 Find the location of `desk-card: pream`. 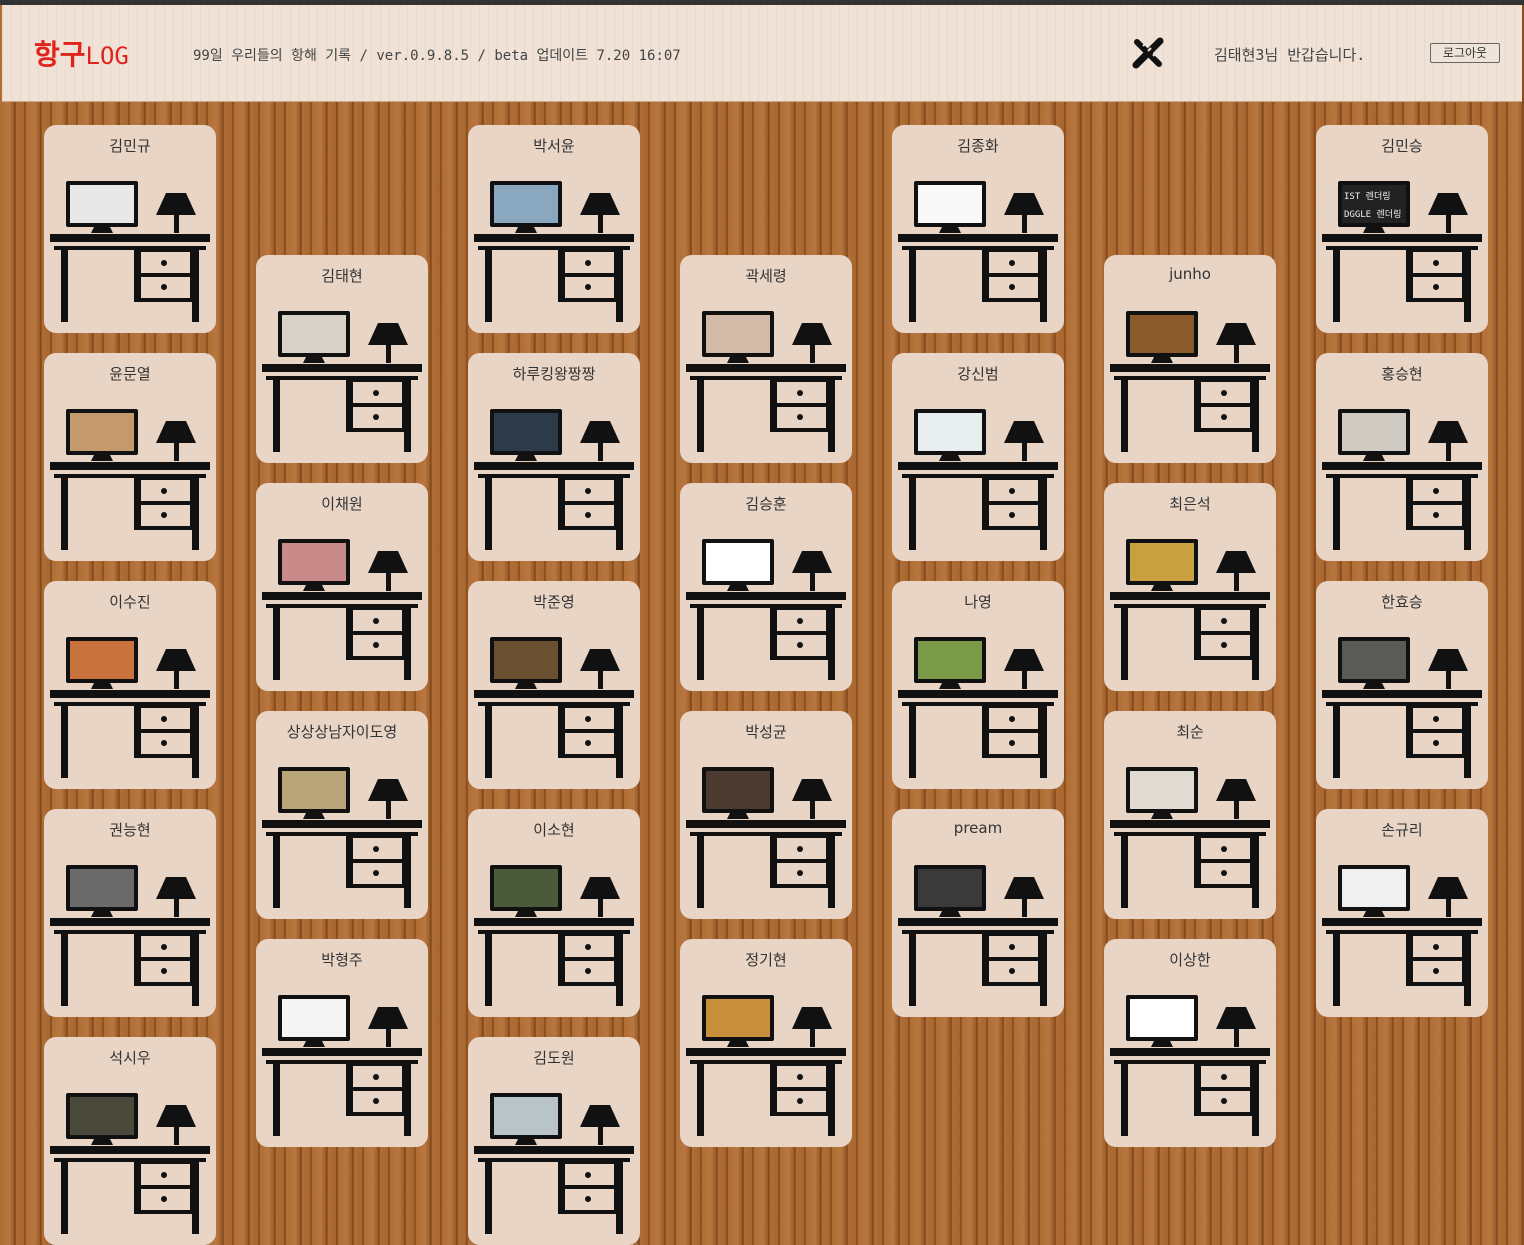

desk-card: pream is located at coordinates (978, 913).